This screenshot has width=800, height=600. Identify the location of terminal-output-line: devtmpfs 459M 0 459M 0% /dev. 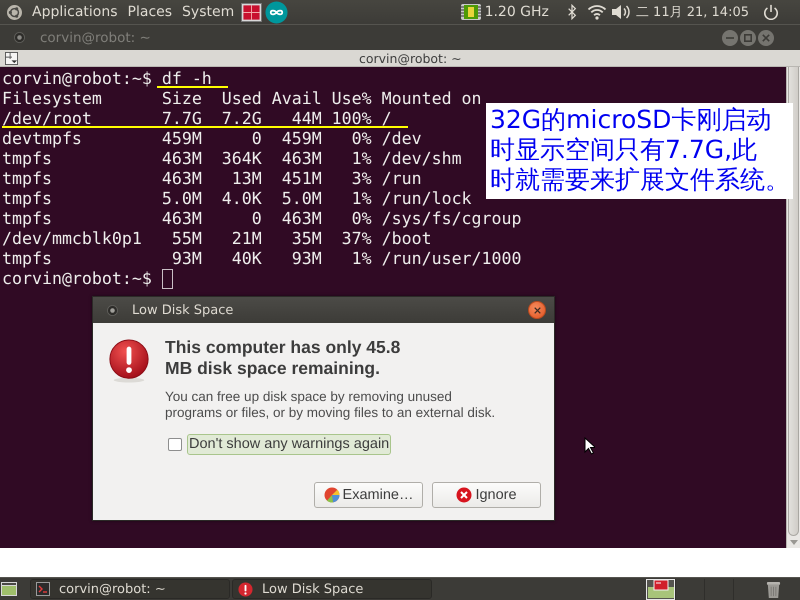
(212, 139).